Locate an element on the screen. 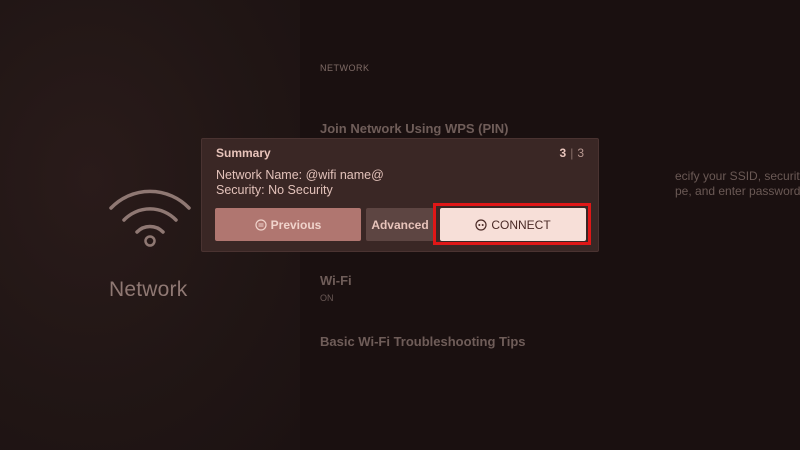  step-current: 3 is located at coordinates (563, 153).